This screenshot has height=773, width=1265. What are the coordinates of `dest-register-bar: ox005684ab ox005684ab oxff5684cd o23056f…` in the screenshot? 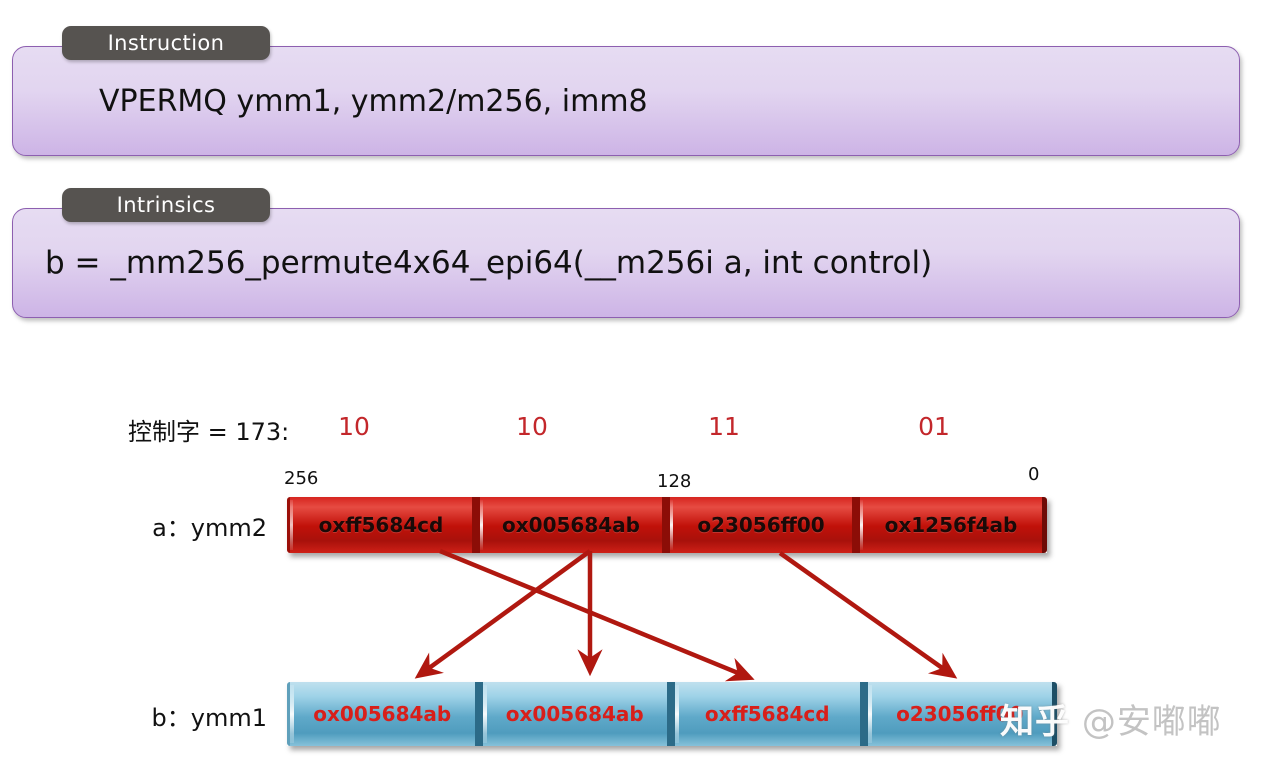 It's located at (672, 714).